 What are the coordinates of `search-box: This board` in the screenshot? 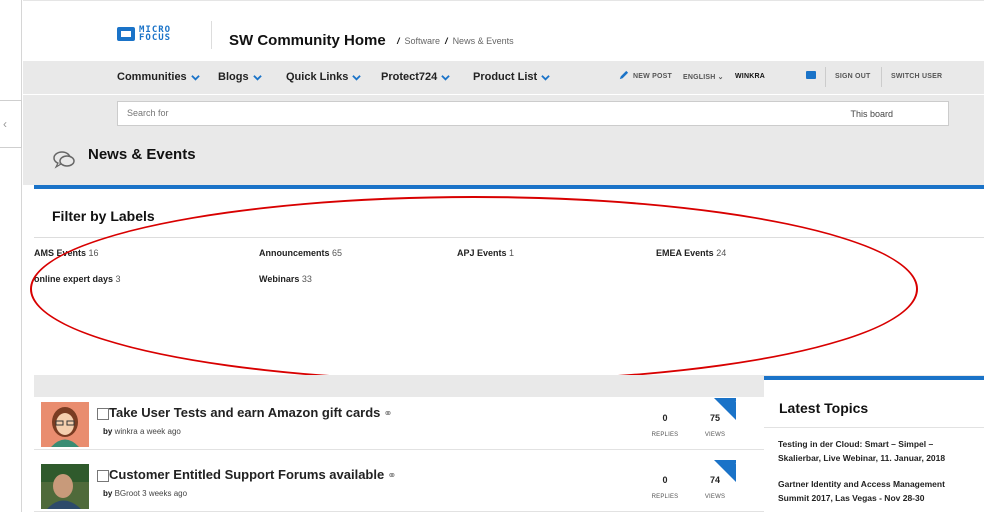 It's located at (533, 113).